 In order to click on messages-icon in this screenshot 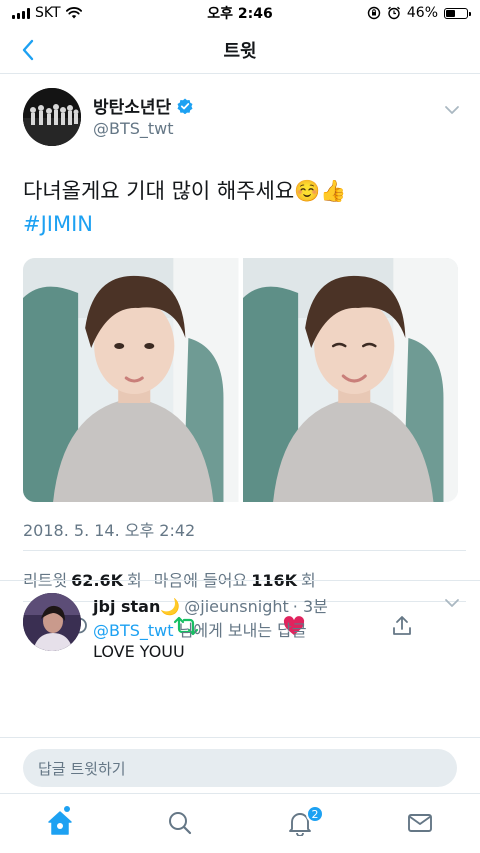, I will do `click(420, 823)`.